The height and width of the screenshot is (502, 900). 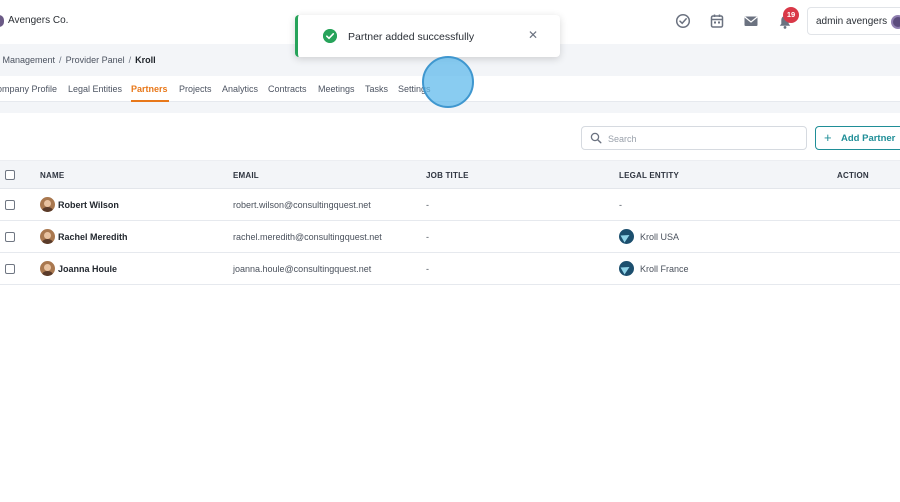 What do you see at coordinates (246, 175) in the screenshot?
I see `column-header-email: EMAIL` at bounding box center [246, 175].